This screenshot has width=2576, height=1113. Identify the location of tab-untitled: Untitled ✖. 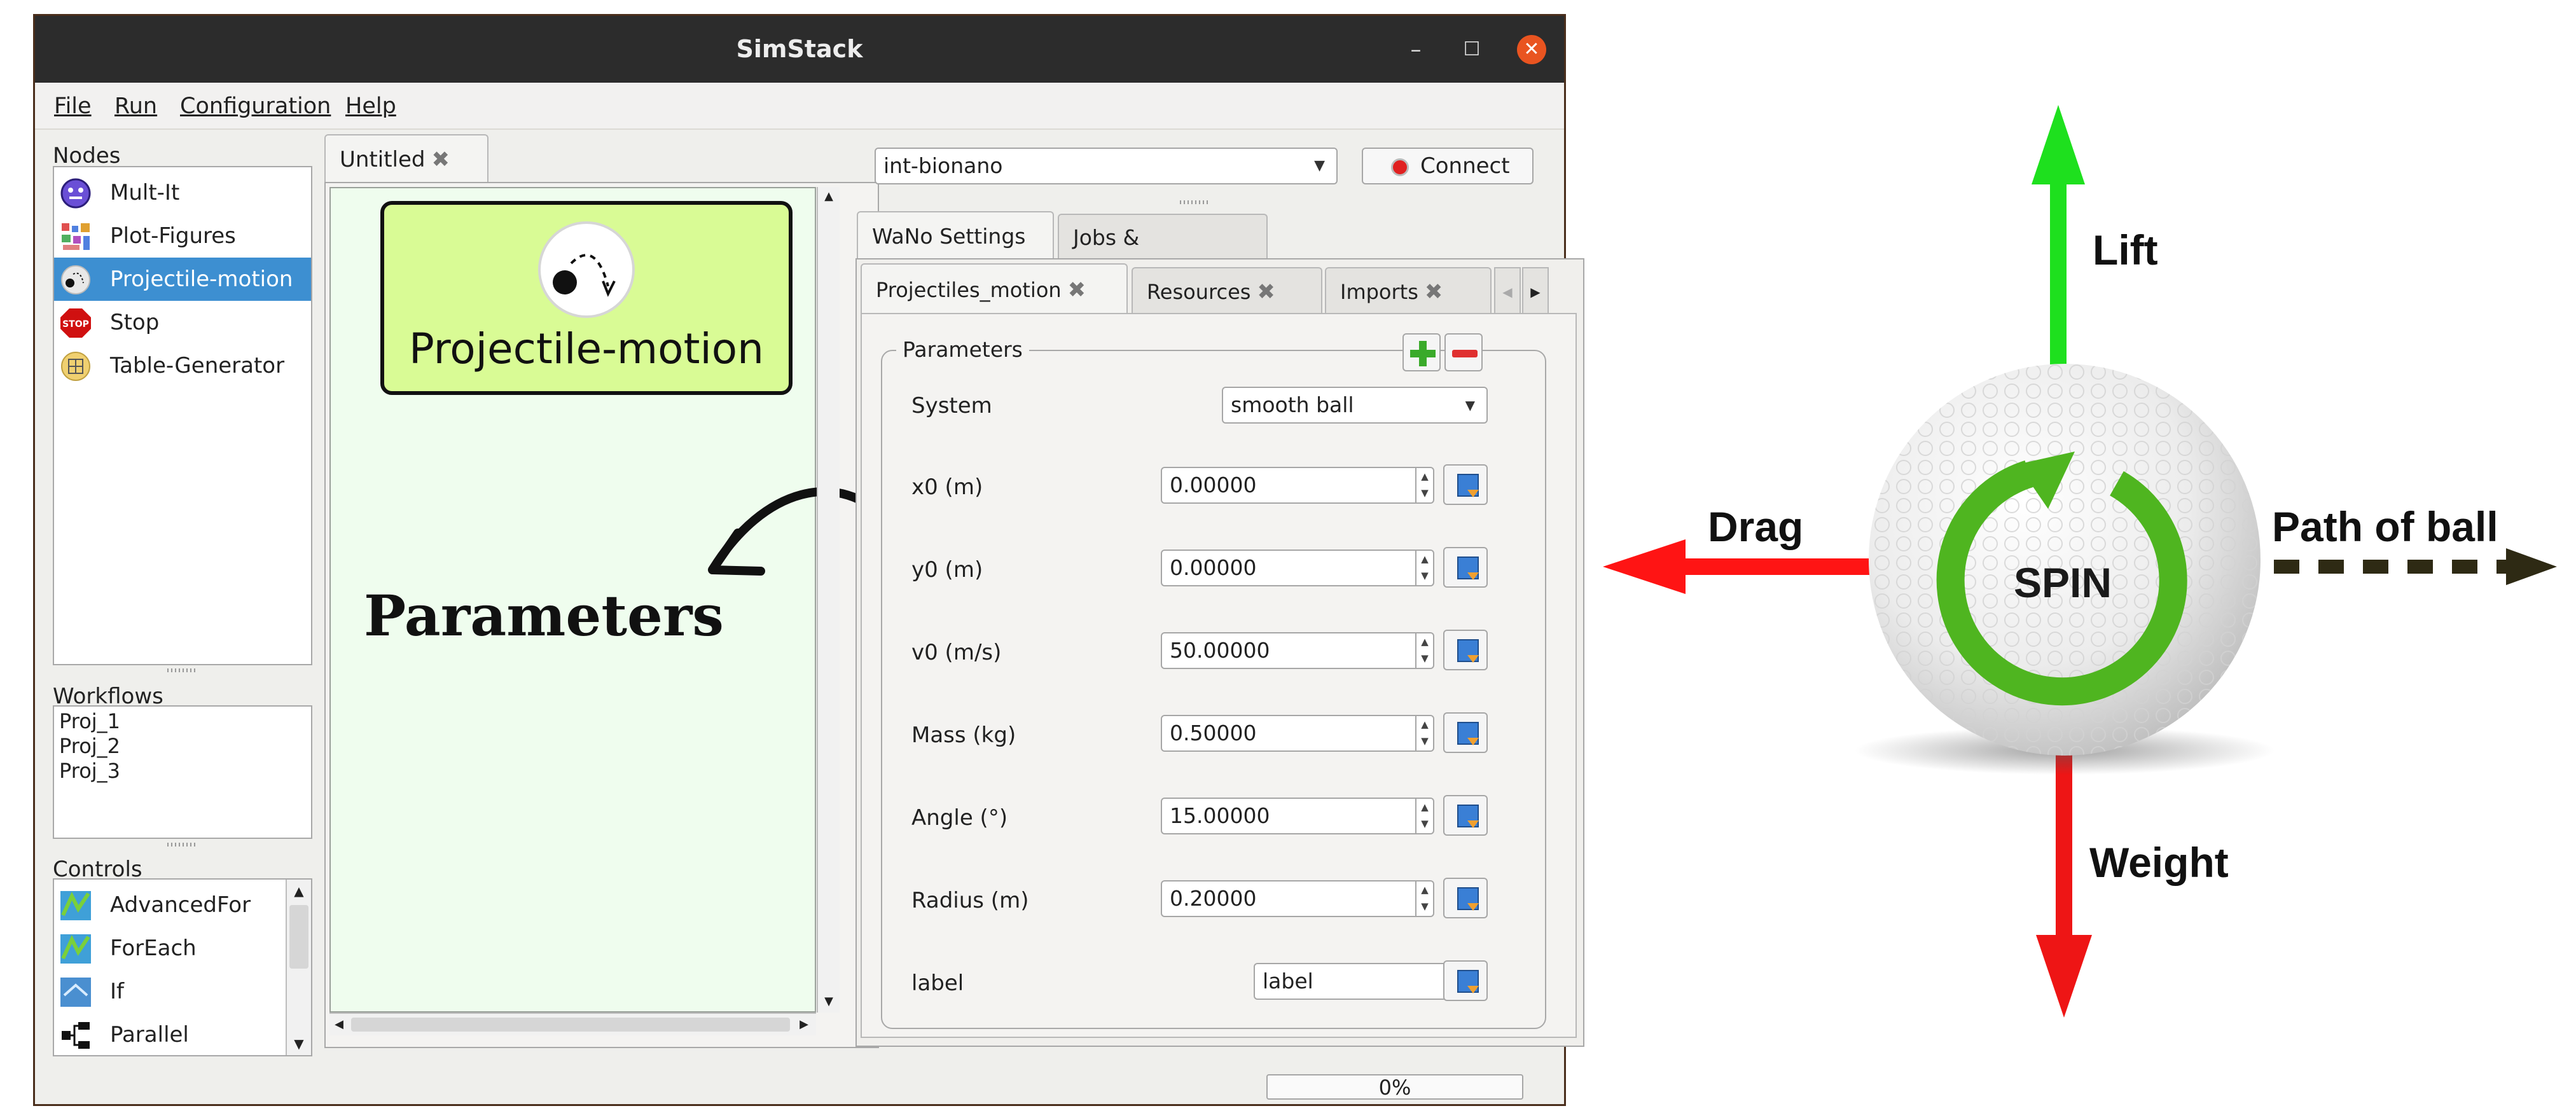
(406, 158).